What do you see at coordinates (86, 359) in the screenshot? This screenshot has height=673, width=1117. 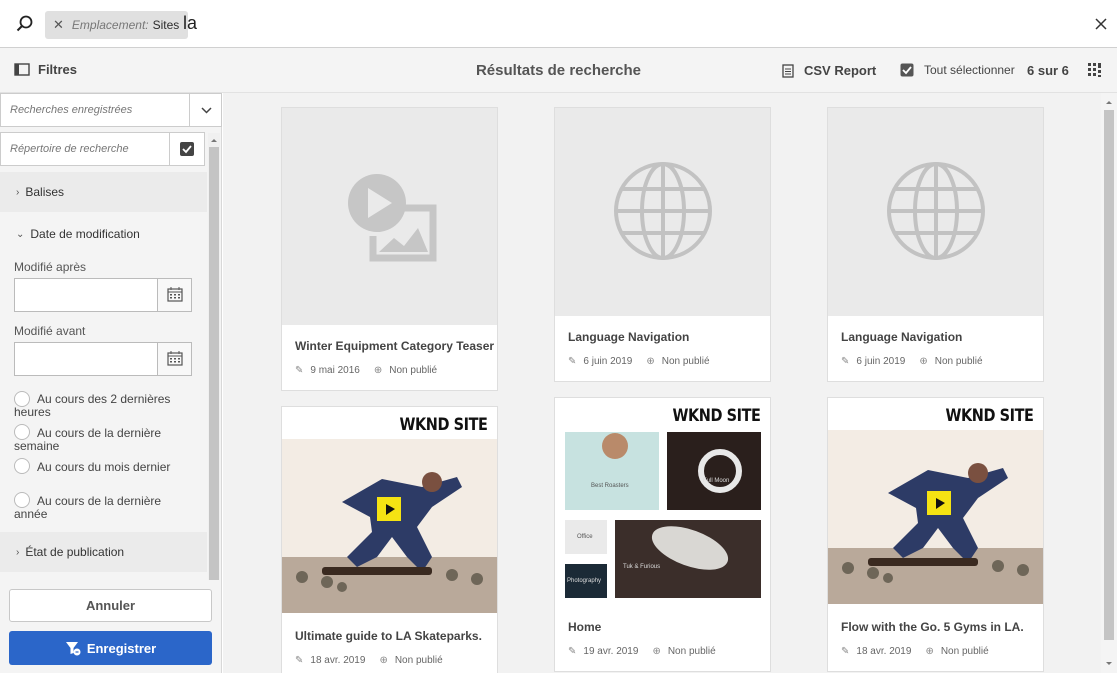 I see `modified-before-input` at bounding box center [86, 359].